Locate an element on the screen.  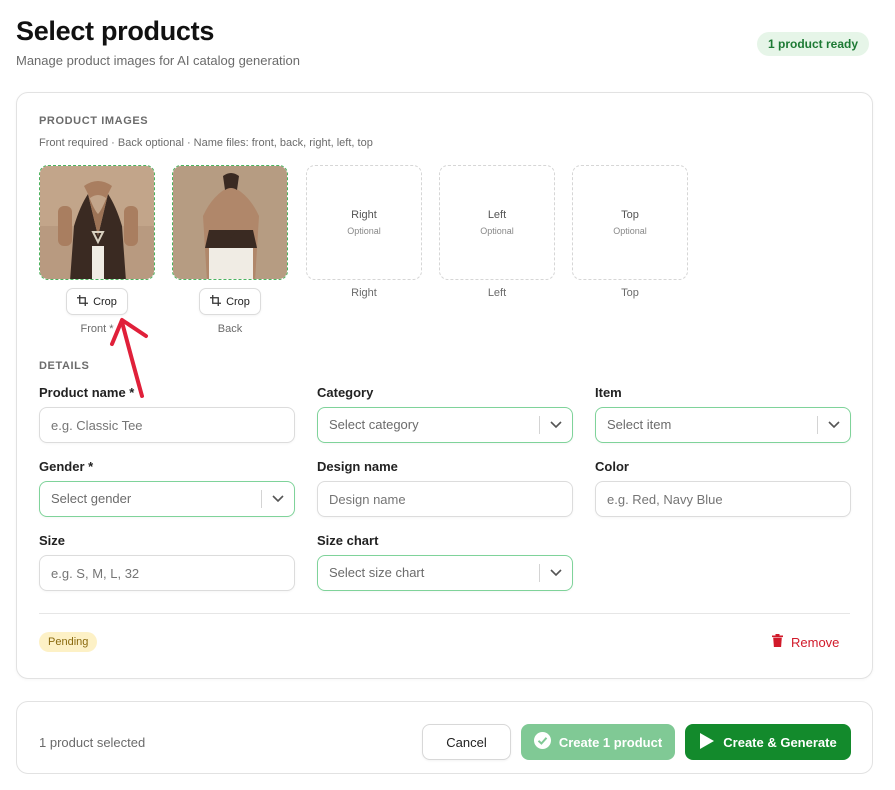
cancel-label: Cancel is located at coordinates (466, 742).